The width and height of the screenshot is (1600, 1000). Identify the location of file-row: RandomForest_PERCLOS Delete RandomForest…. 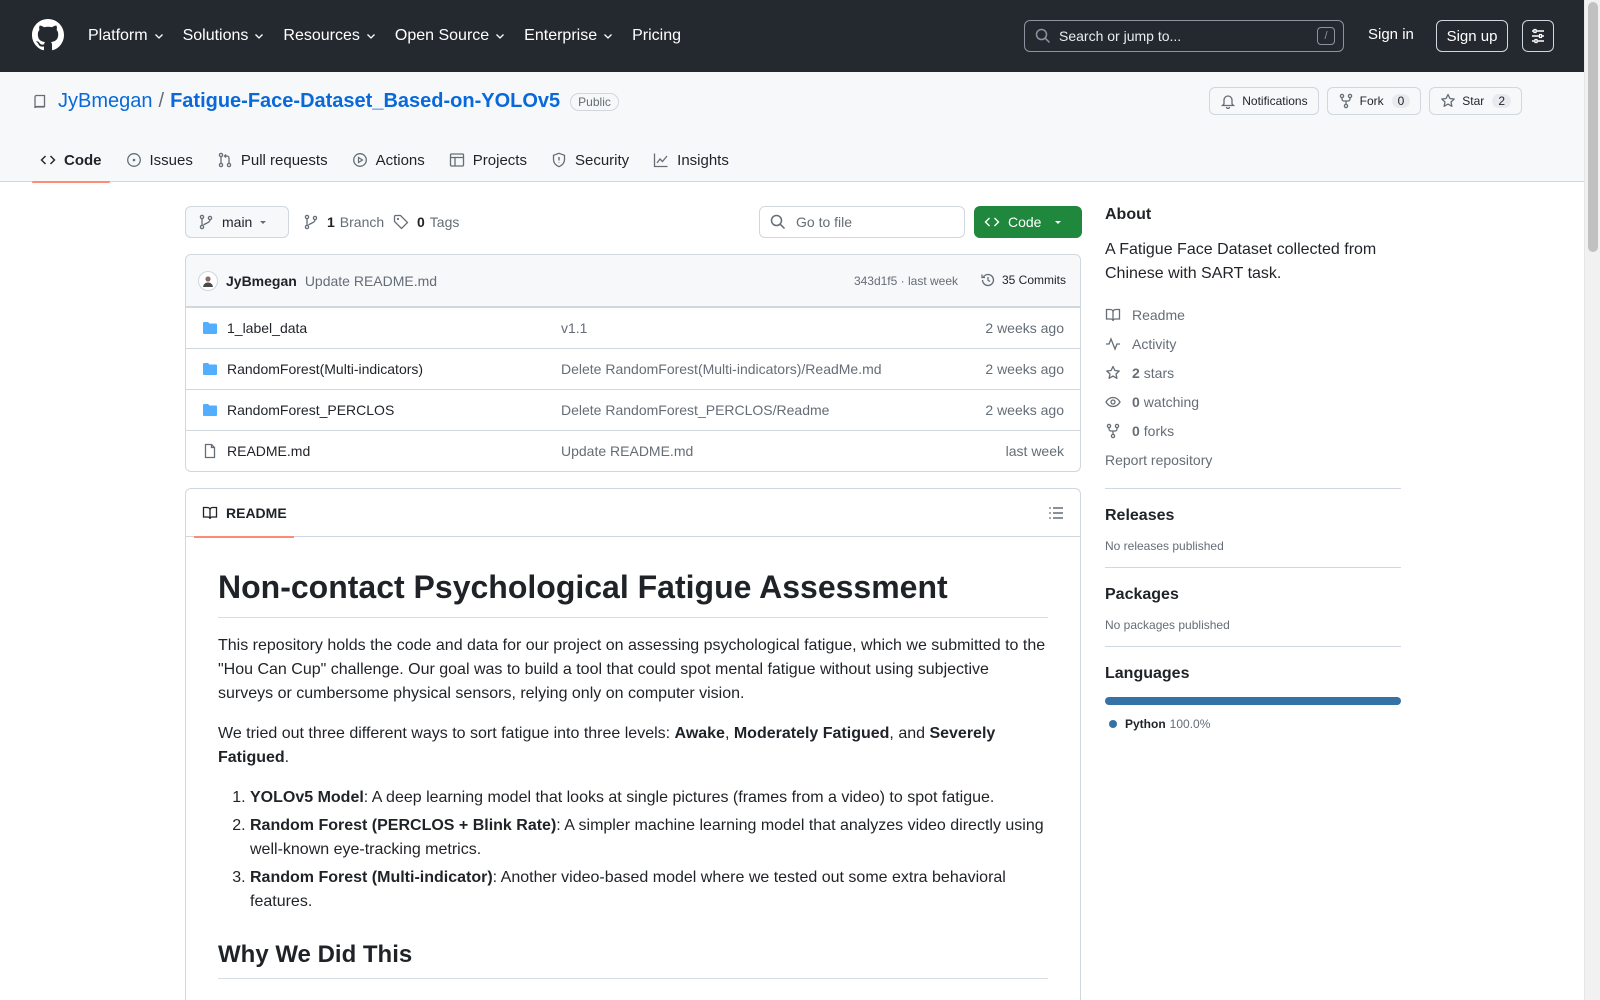
(633, 409).